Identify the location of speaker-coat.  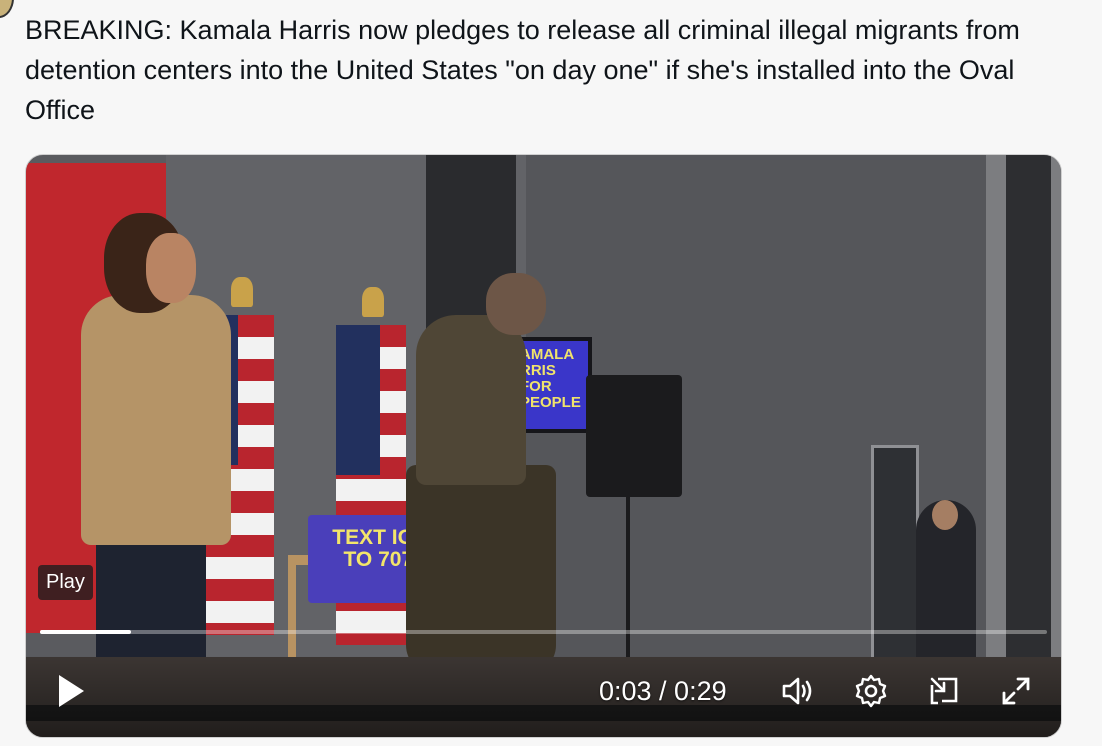
(156, 420).